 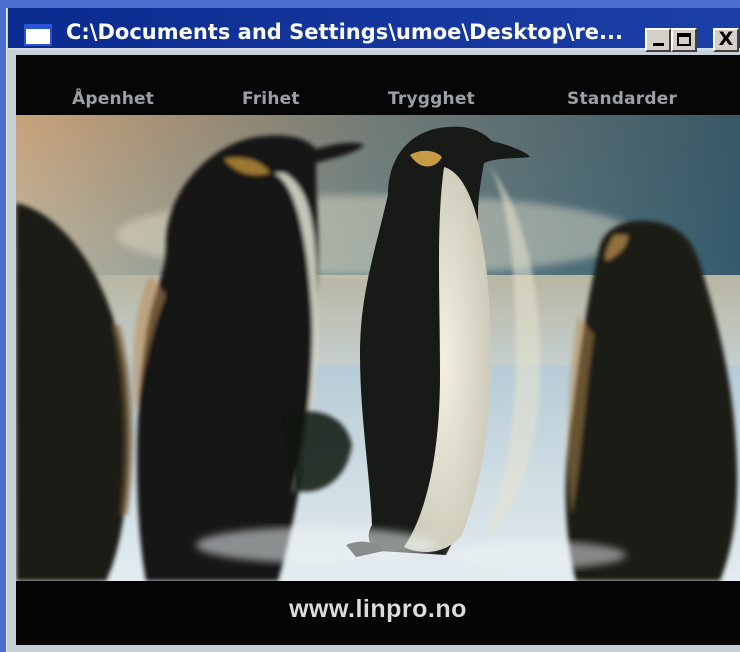 I want to click on close-button: X, so click(x=726, y=40).